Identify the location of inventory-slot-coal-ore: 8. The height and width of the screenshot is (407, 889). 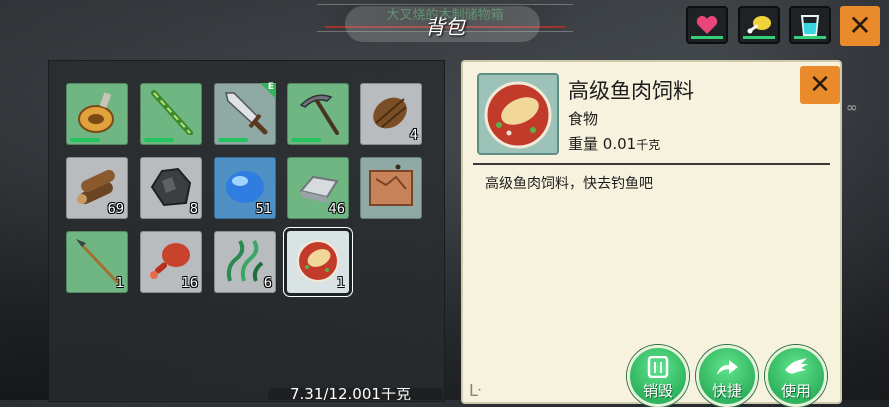
(171, 188).